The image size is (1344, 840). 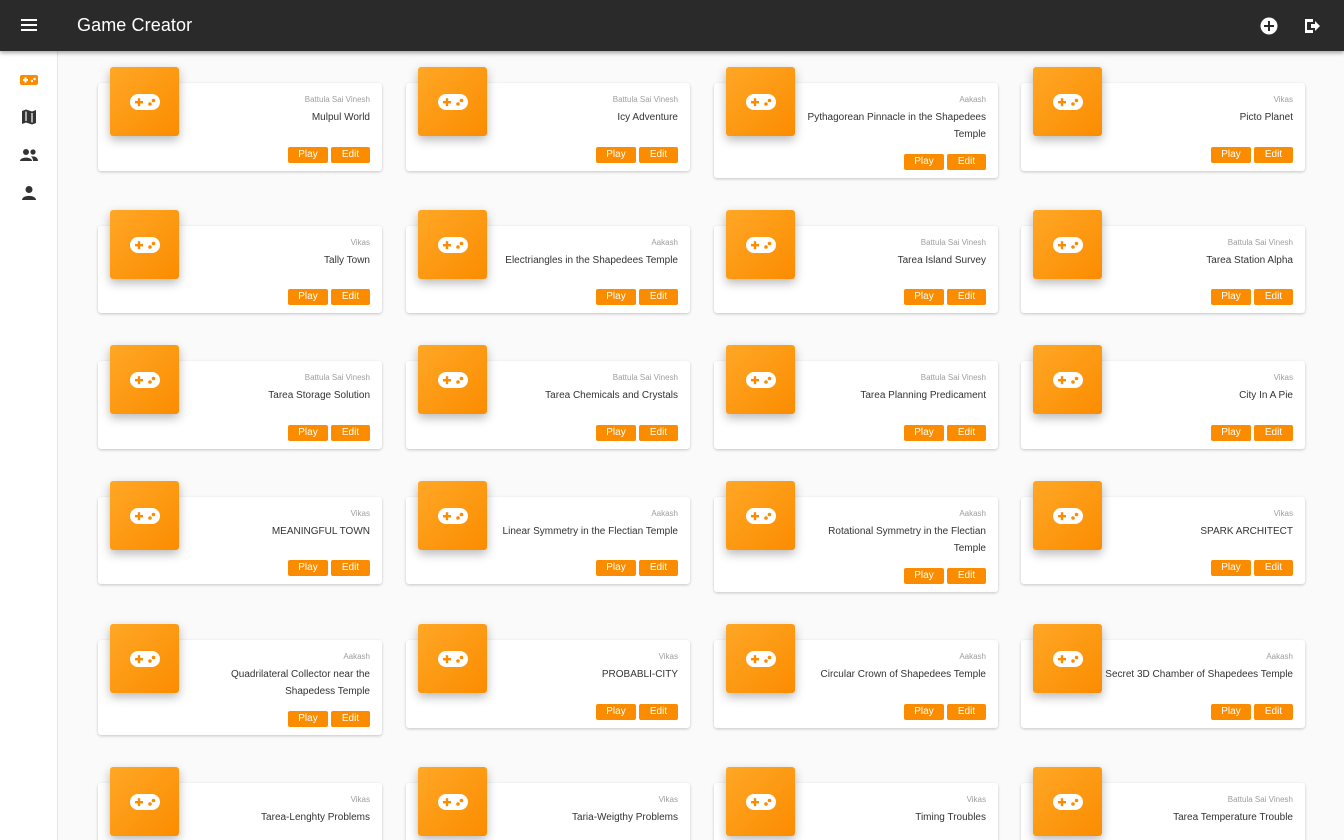 What do you see at coordinates (360, 242) in the screenshot?
I see `game-author: Vikas` at bounding box center [360, 242].